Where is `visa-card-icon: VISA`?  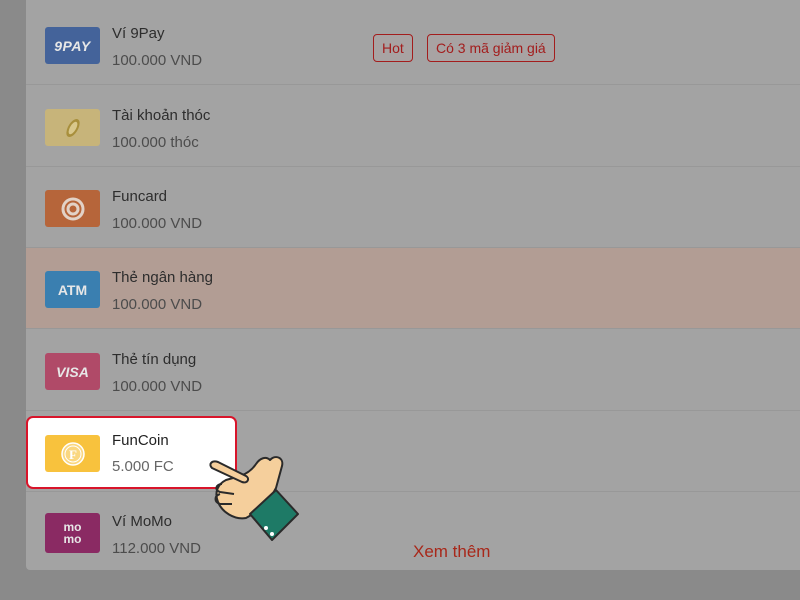
visa-card-icon: VISA is located at coordinates (72, 371).